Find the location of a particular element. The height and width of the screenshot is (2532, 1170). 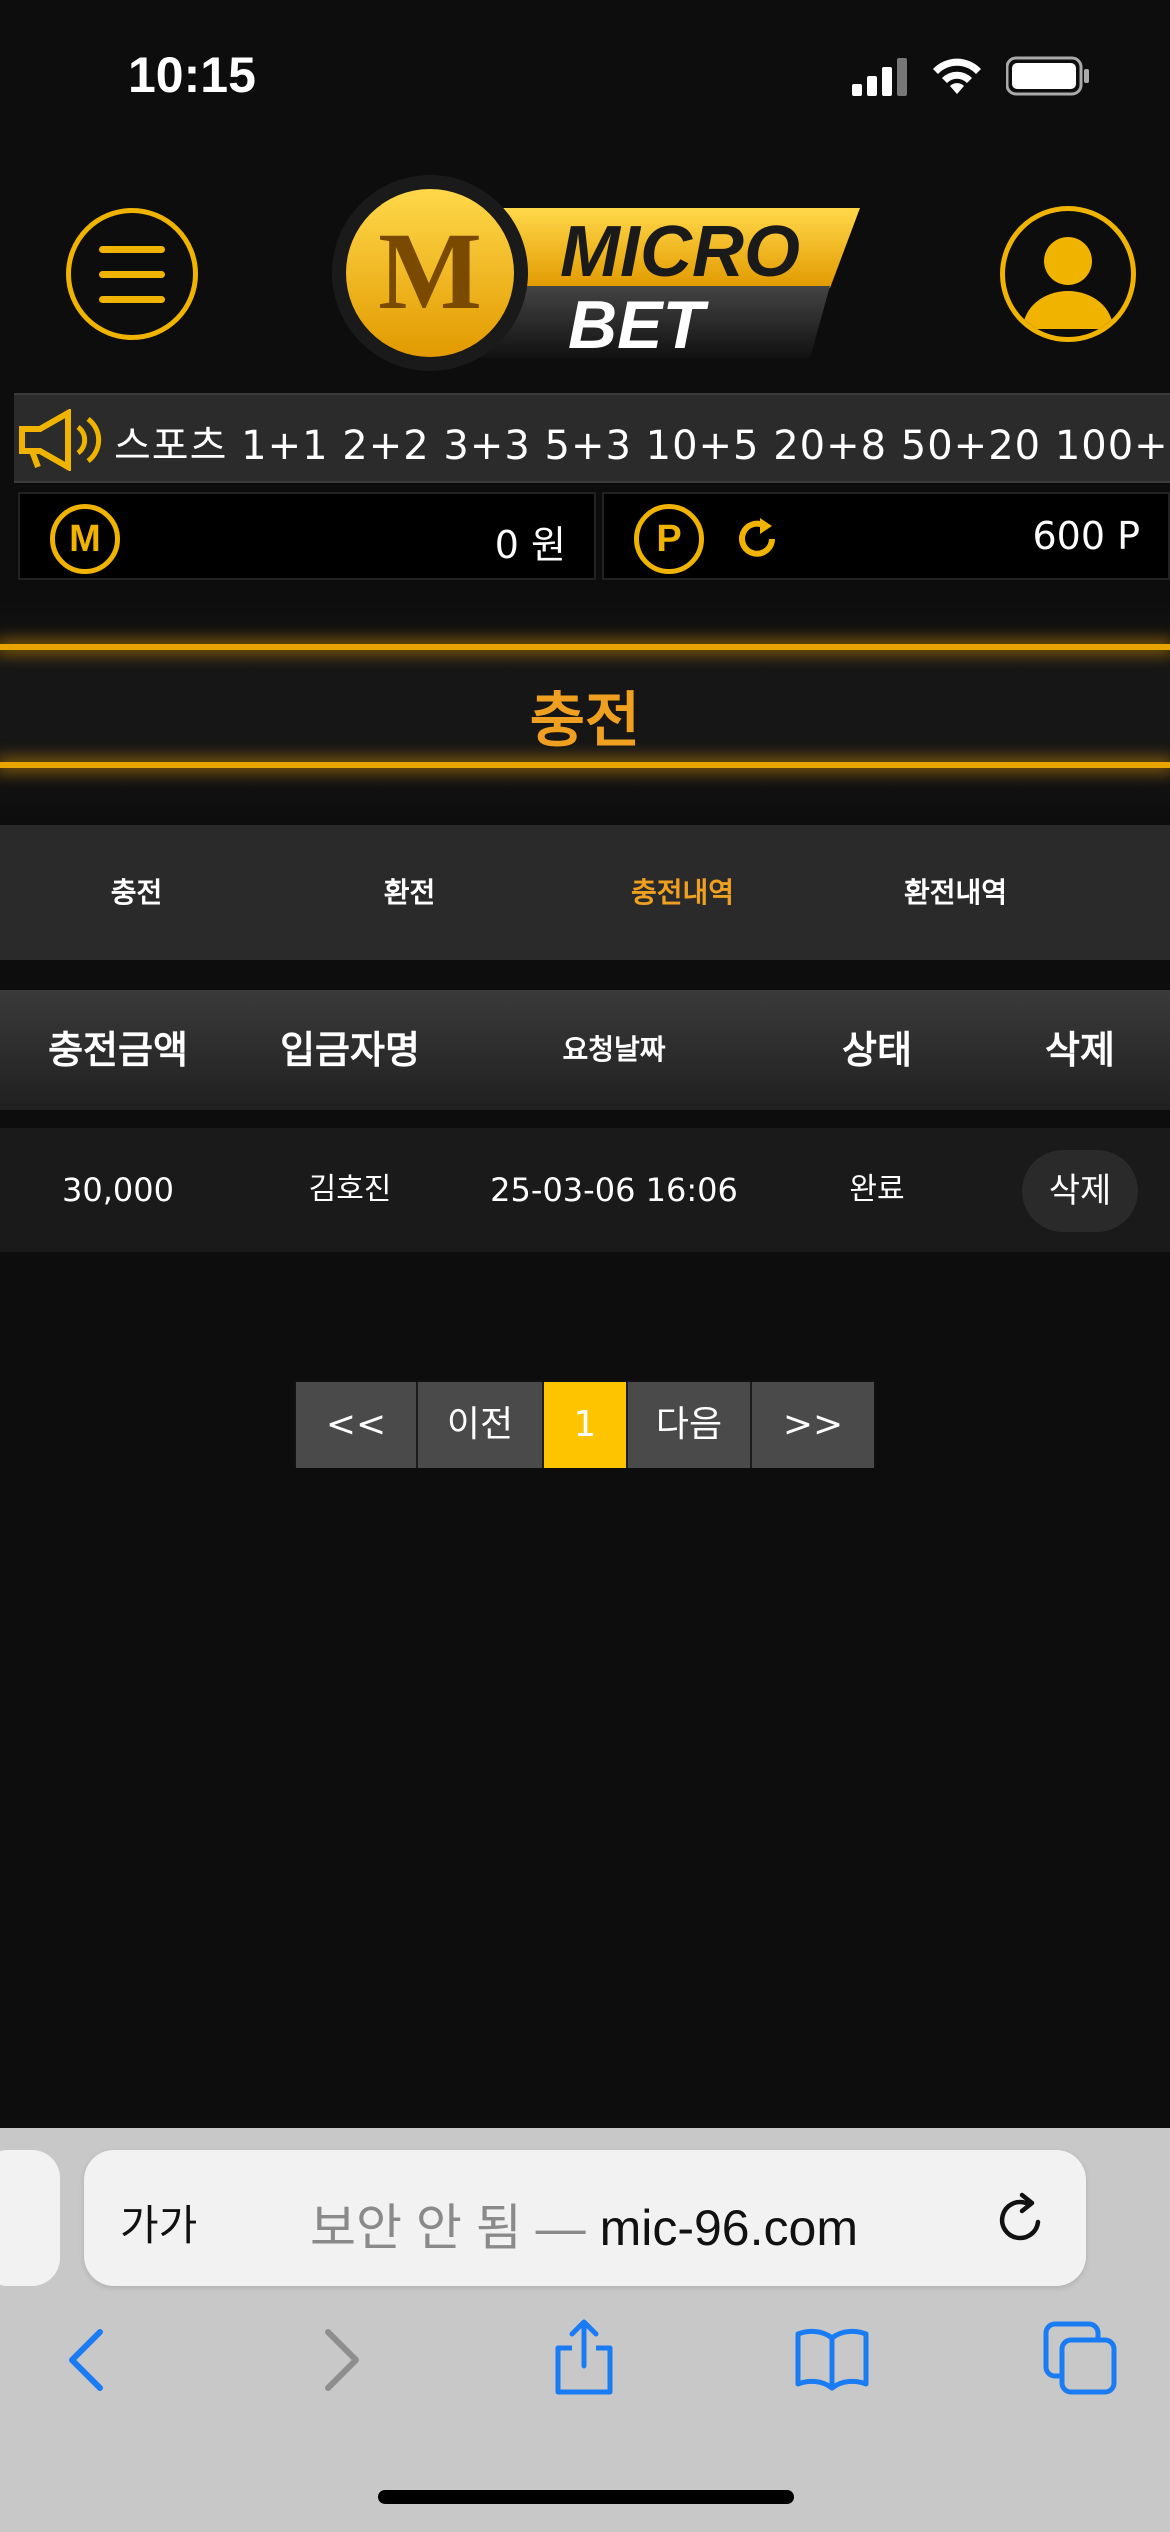

url-text: 보안 안 됨 — mic-96.com is located at coordinates (584, 2224).